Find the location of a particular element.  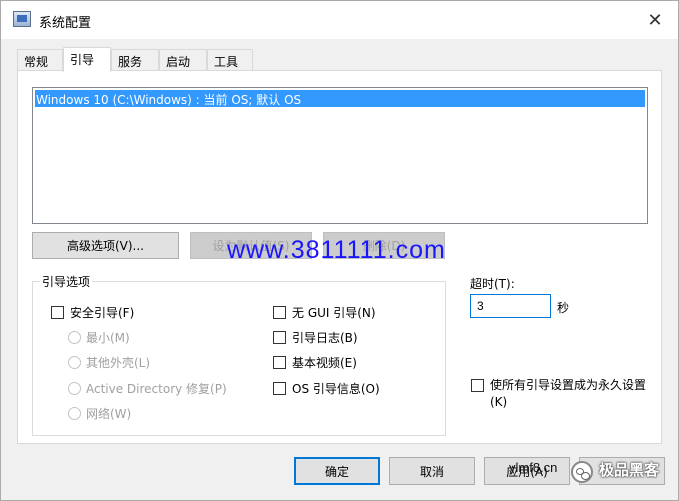

timeout-label: 超时(T): is located at coordinates (492, 284).